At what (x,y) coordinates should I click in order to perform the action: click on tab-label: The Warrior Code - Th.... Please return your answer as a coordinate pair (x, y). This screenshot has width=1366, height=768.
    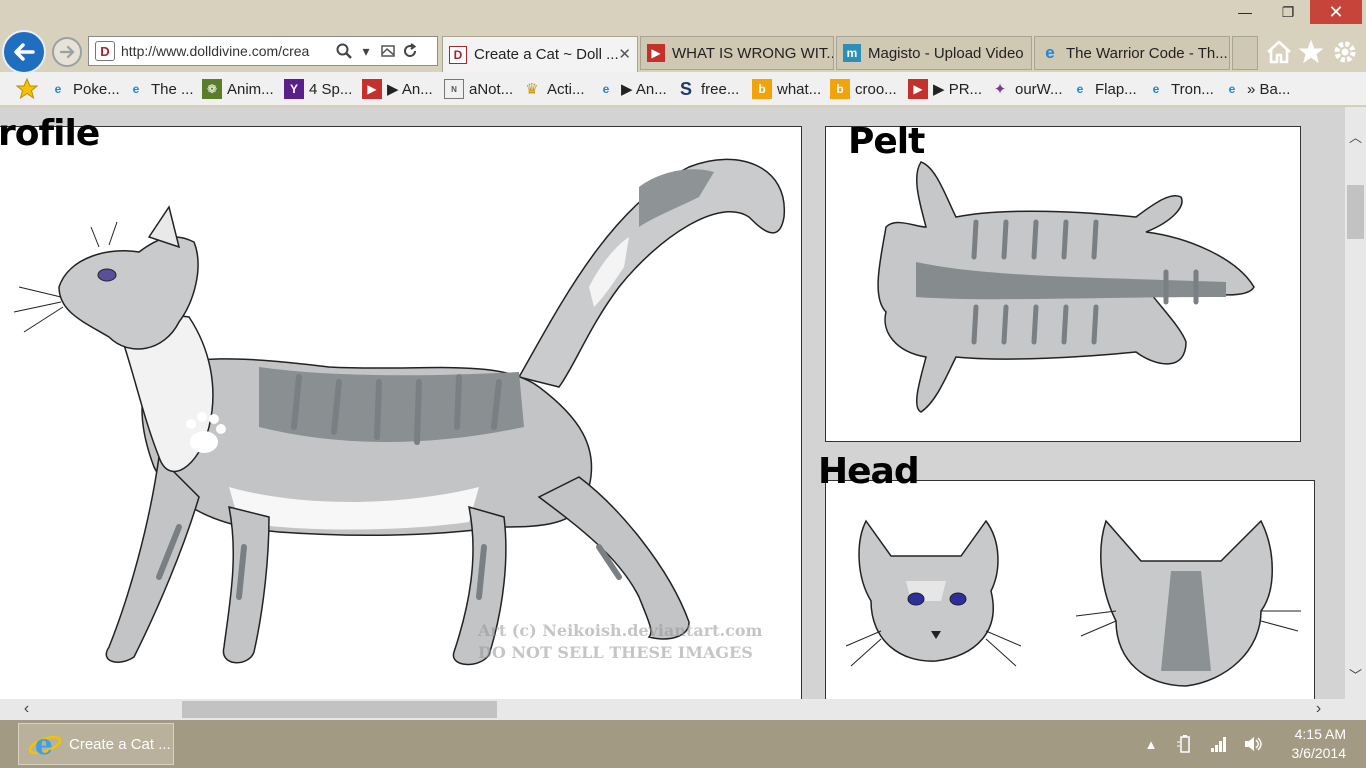
    Looking at the image, I should click on (1147, 53).